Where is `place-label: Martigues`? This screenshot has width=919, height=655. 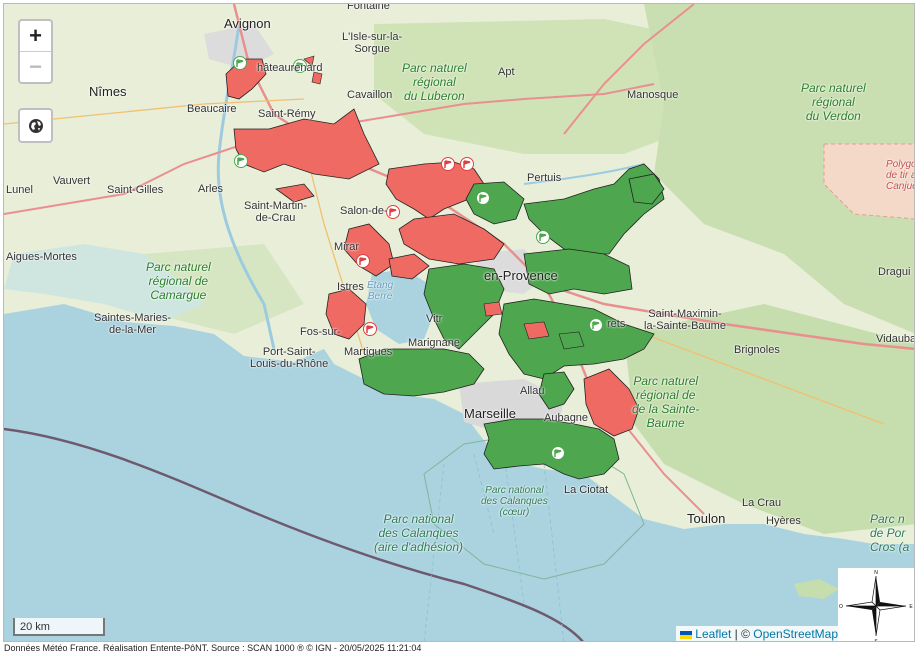 place-label: Martigues is located at coordinates (368, 352).